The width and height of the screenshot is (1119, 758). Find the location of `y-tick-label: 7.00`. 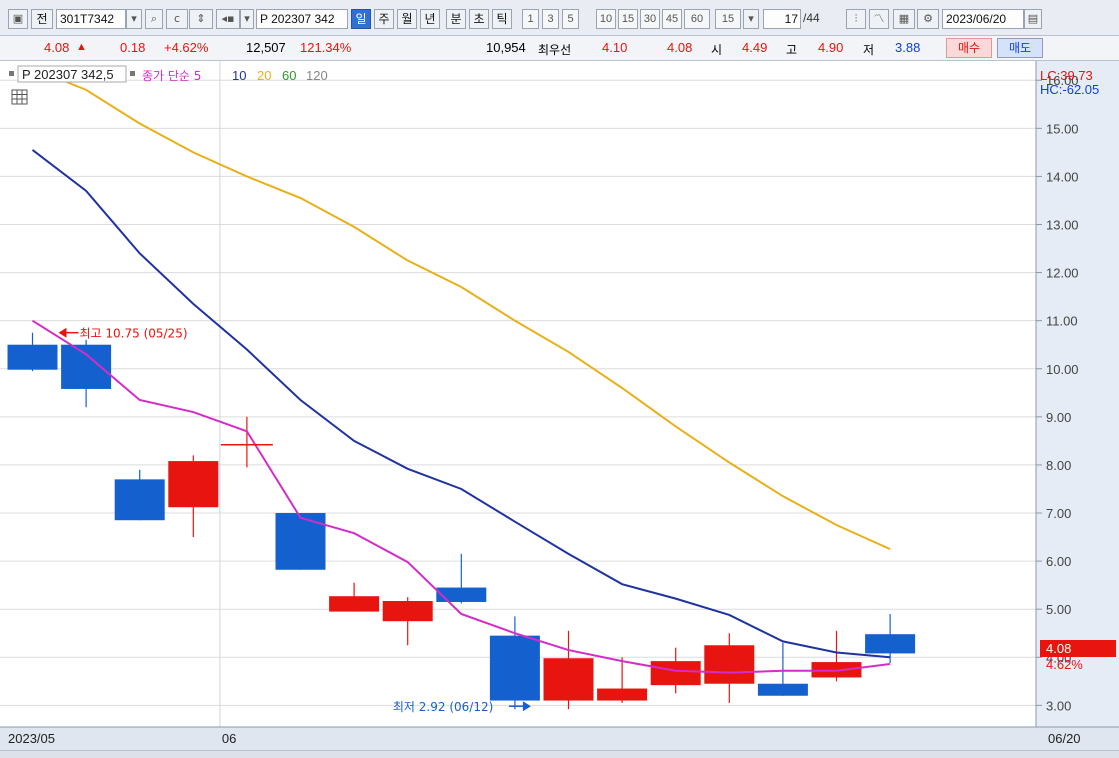

y-tick-label: 7.00 is located at coordinates (1058, 513).